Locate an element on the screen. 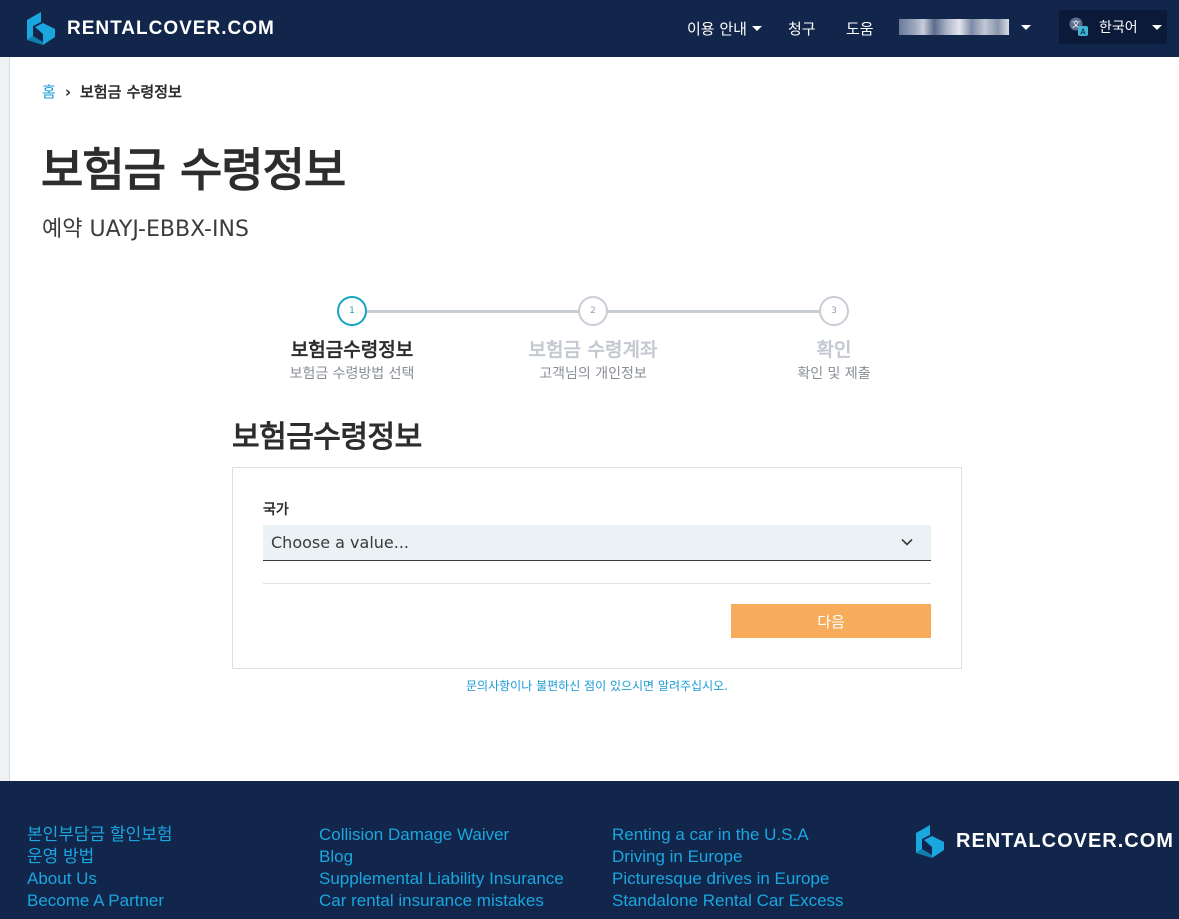 The width and height of the screenshot is (1179, 919). svg-text: A is located at coordinates (1083, 32).